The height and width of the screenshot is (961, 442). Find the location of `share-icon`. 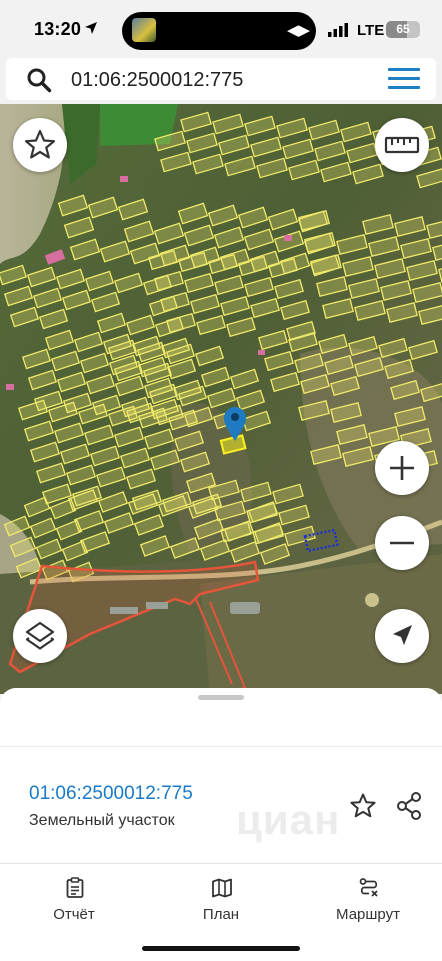

share-icon is located at coordinates (409, 806).